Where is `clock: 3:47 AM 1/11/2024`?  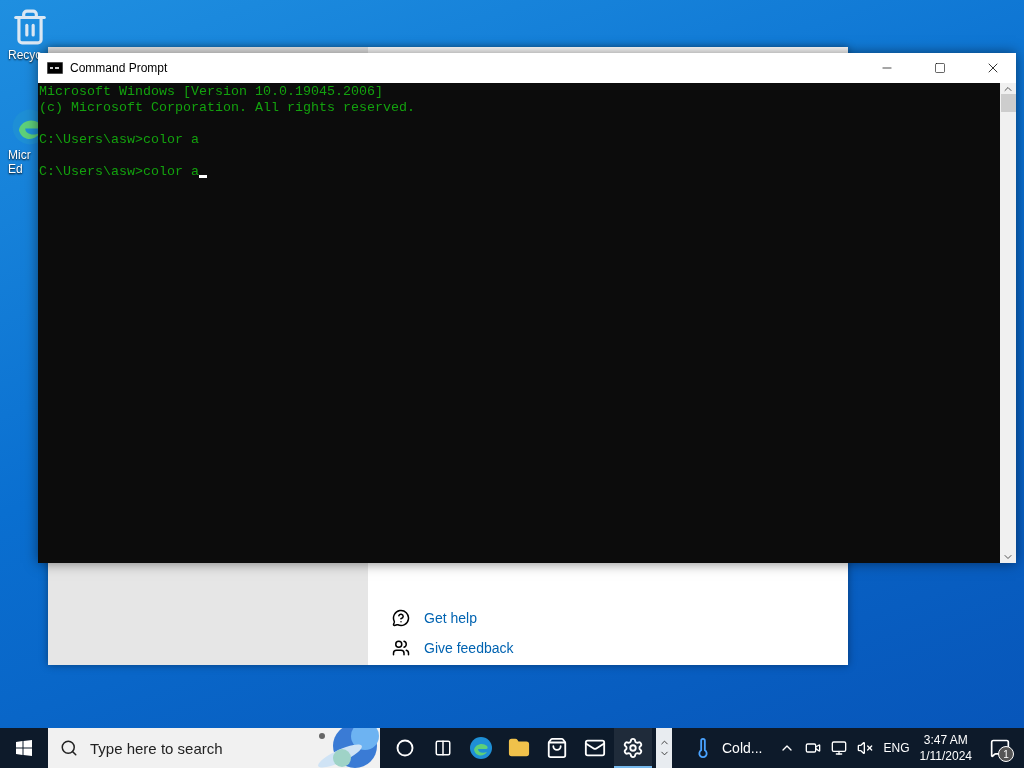 clock: 3:47 AM 1/11/2024 is located at coordinates (945, 748).